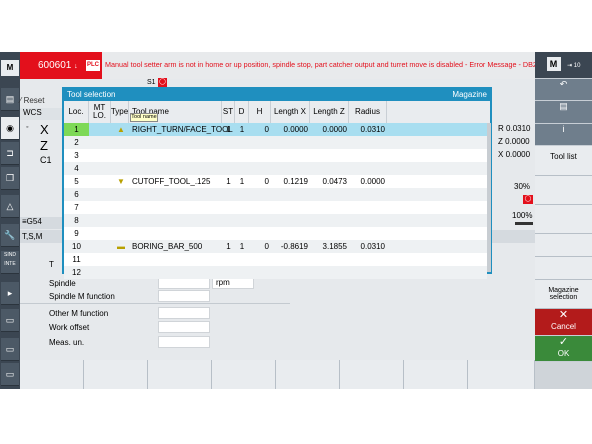 Image resolution: width=592 pixels, height=444 pixels. Describe the element at coordinates (275, 181) in the screenshot. I see `table-row: 5 ▼ CUTOFF_TOOL_.125 1 1 0 0.1219 0.0473 0.0000` at that location.